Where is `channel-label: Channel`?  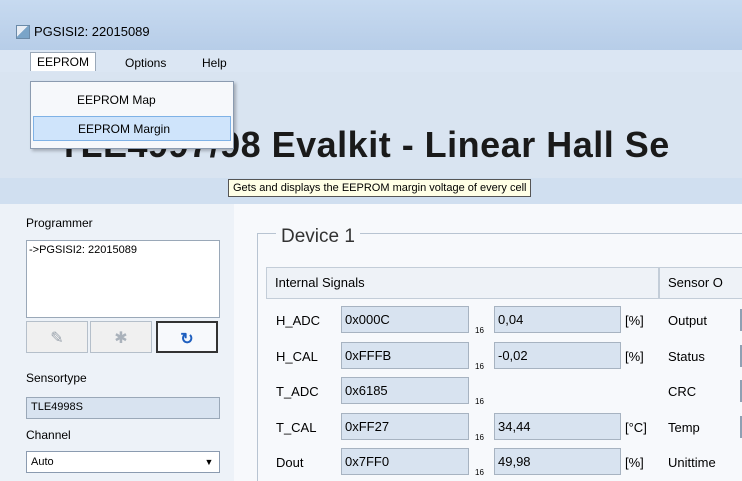 channel-label: Channel is located at coordinates (48, 435).